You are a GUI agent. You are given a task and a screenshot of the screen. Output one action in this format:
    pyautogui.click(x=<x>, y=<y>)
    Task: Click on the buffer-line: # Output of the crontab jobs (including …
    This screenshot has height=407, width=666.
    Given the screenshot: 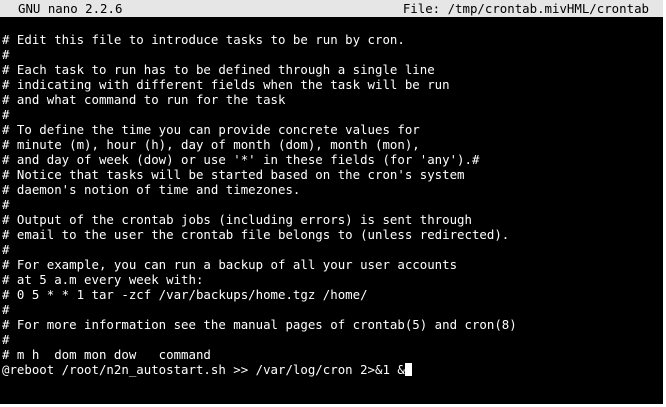 What is the action you would take?
    pyautogui.click(x=332, y=219)
    